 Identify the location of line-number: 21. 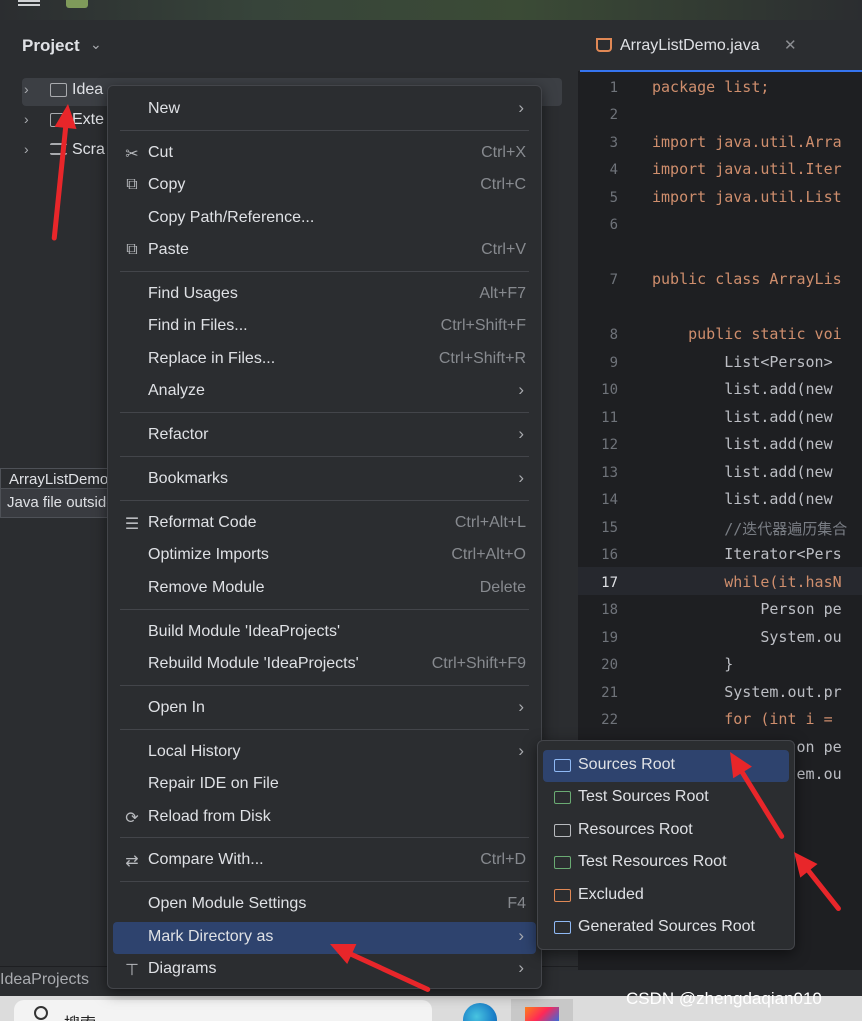
(609, 693).